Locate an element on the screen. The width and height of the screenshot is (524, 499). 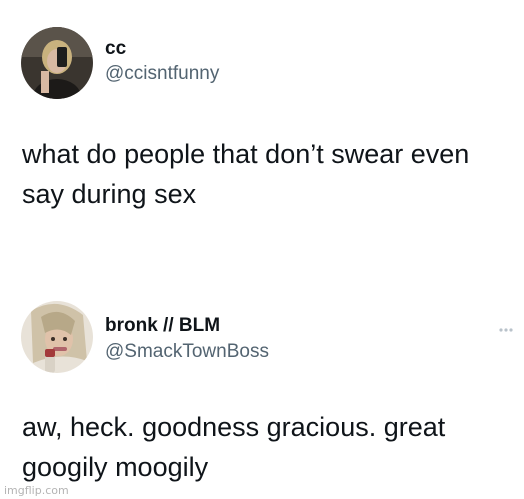
more-dots-icon is located at coordinates (506, 326).